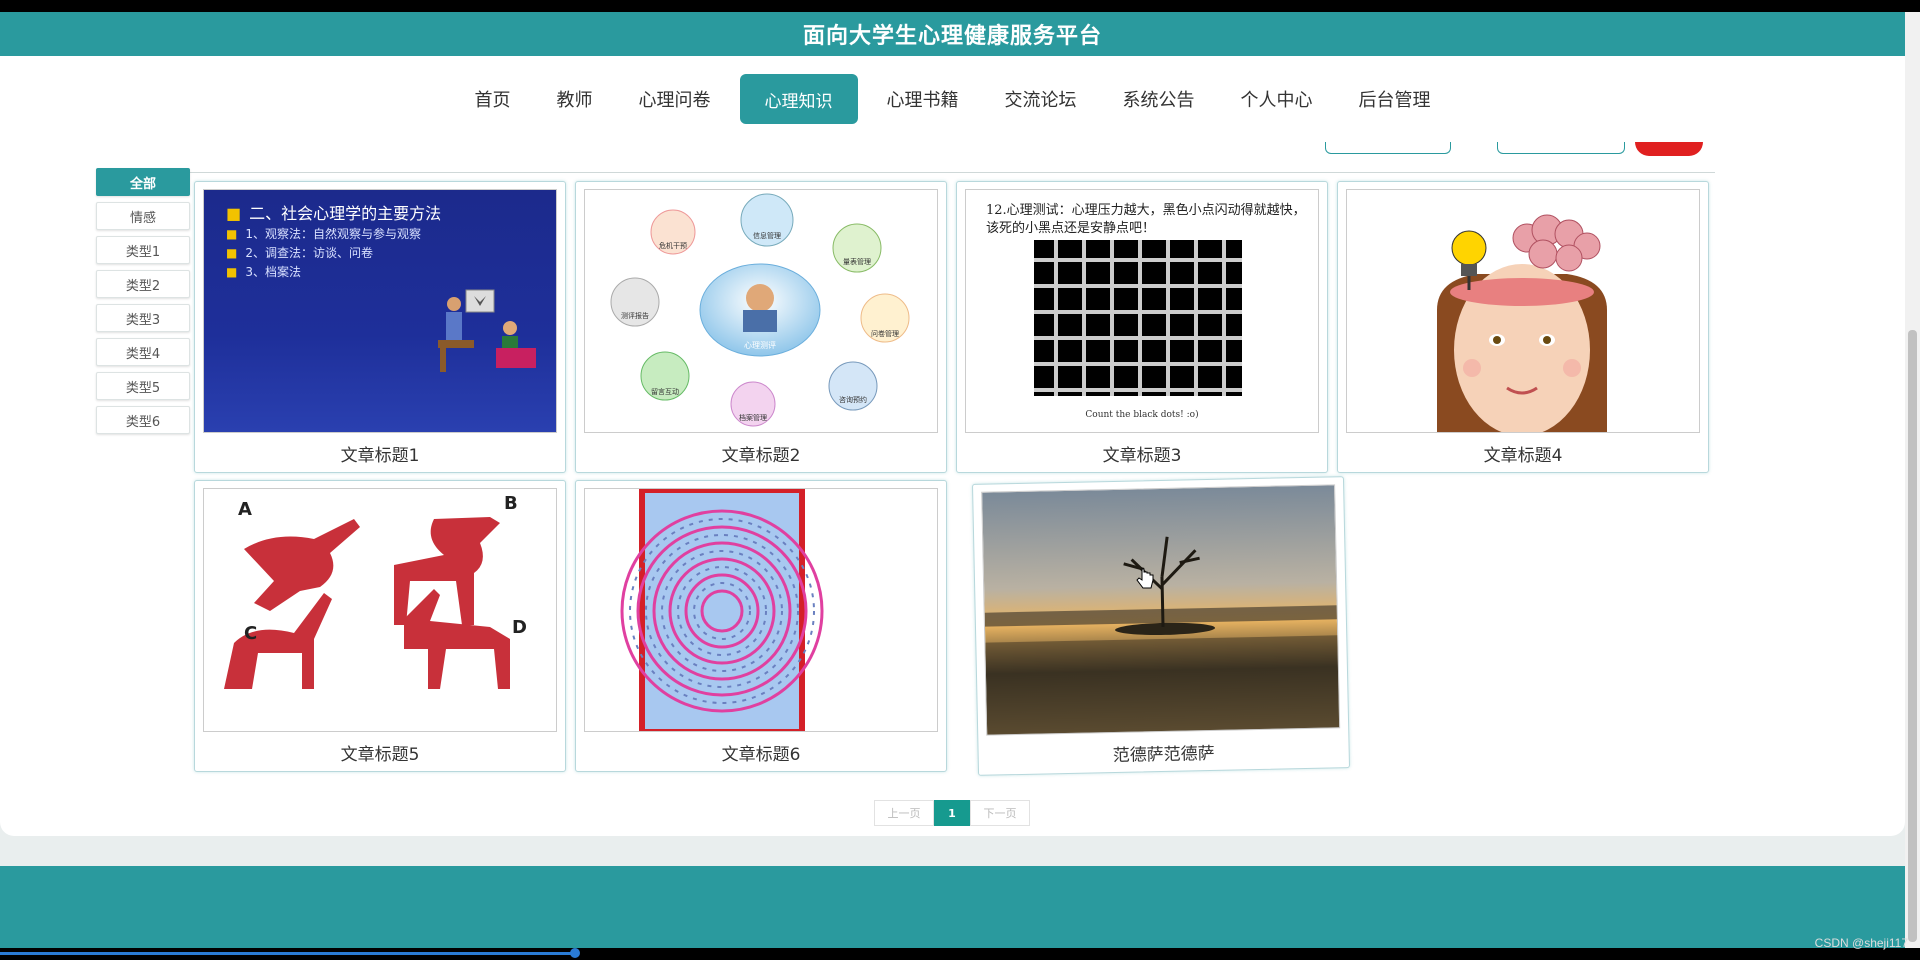 The image size is (1920, 960). I want to click on category-all: 全部, so click(143, 182).